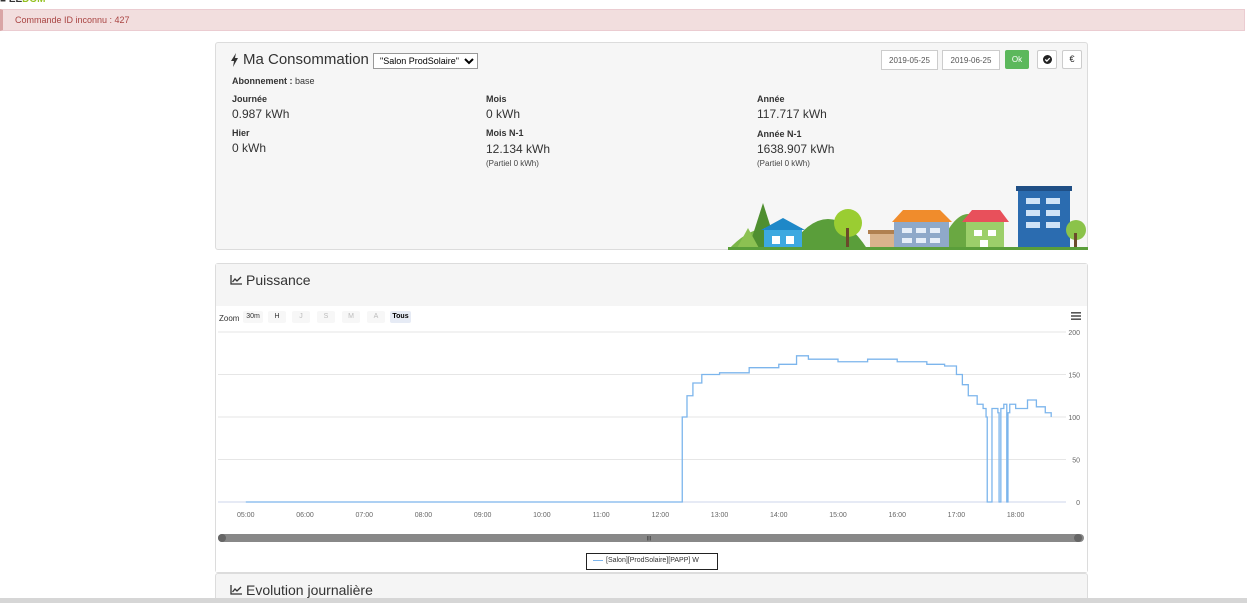 Image resolution: width=1247 pixels, height=603 pixels. I want to click on consumption-title-text: Ma Consommation, so click(306, 59).